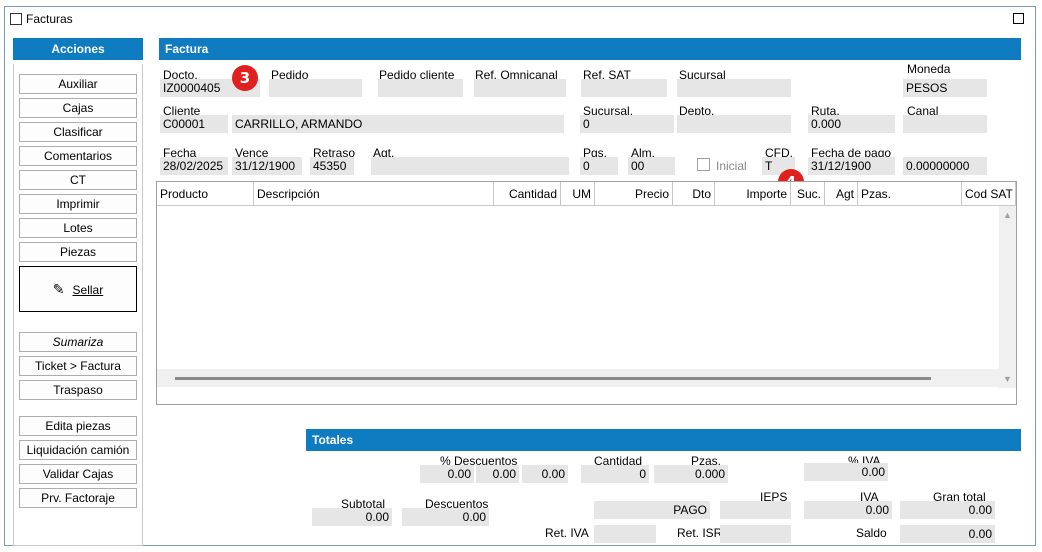  I want to click on inicial-label: Inicial, so click(731, 166).